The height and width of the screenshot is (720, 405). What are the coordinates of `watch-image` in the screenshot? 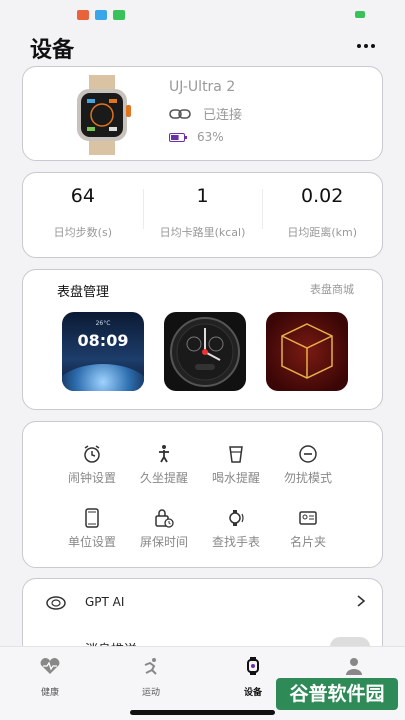 It's located at (104, 115).